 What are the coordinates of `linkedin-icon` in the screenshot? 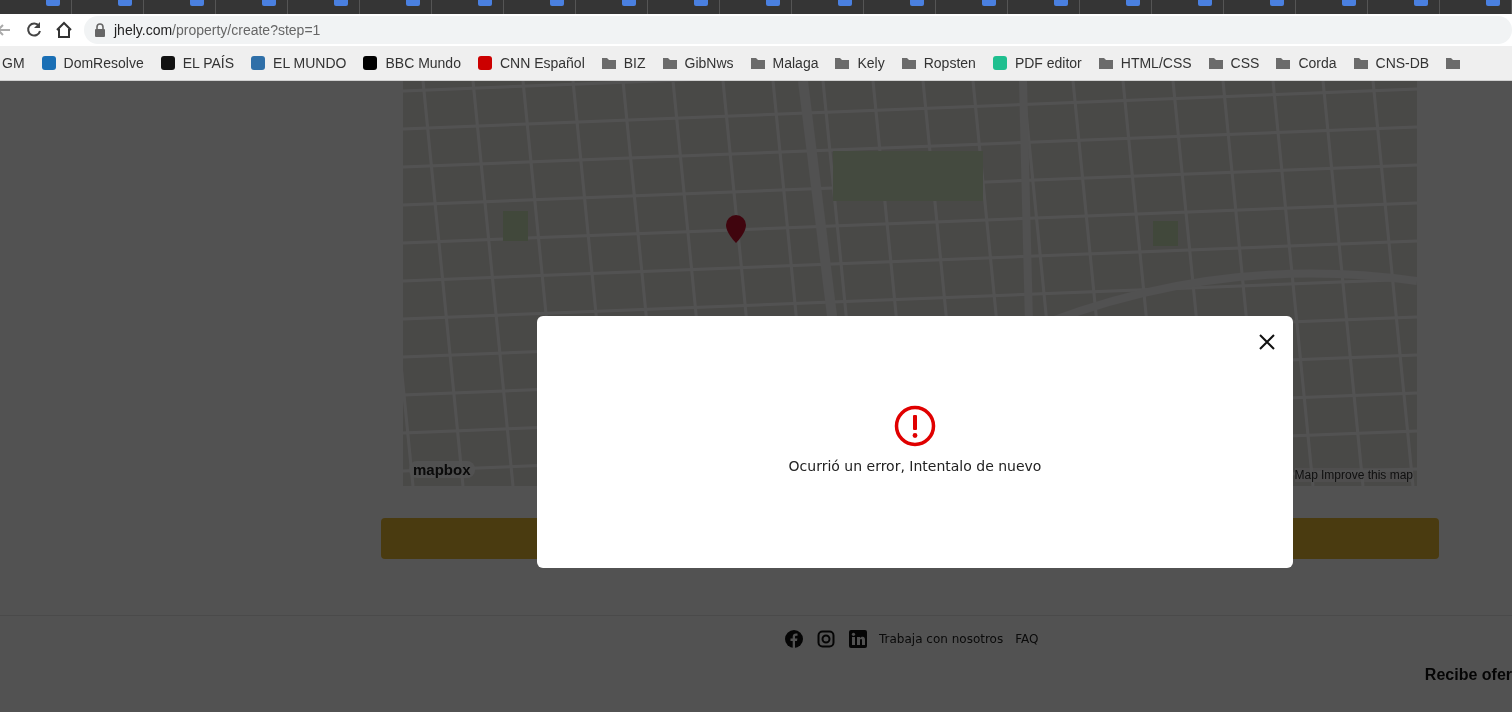 It's located at (858, 639).